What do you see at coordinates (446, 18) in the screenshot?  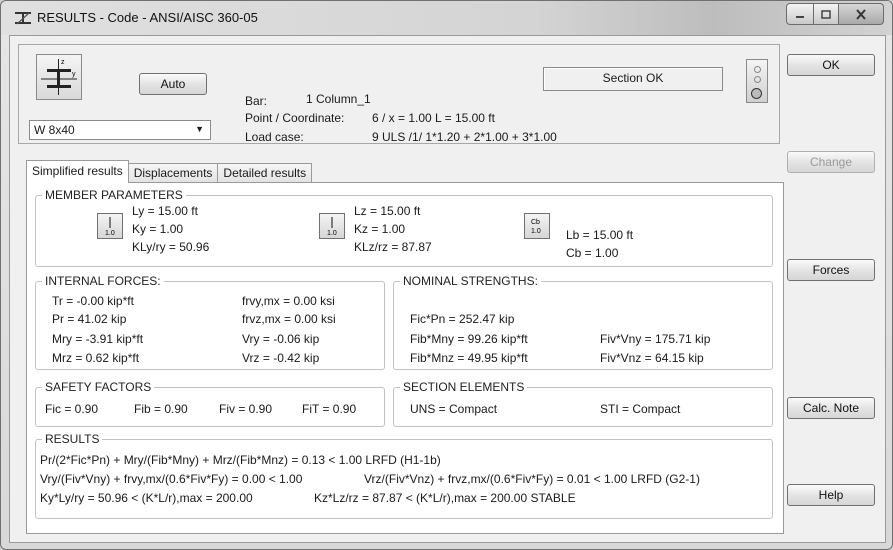 I see `title-bar: RESULTS - Code - ANSI/AISC 360-05` at bounding box center [446, 18].